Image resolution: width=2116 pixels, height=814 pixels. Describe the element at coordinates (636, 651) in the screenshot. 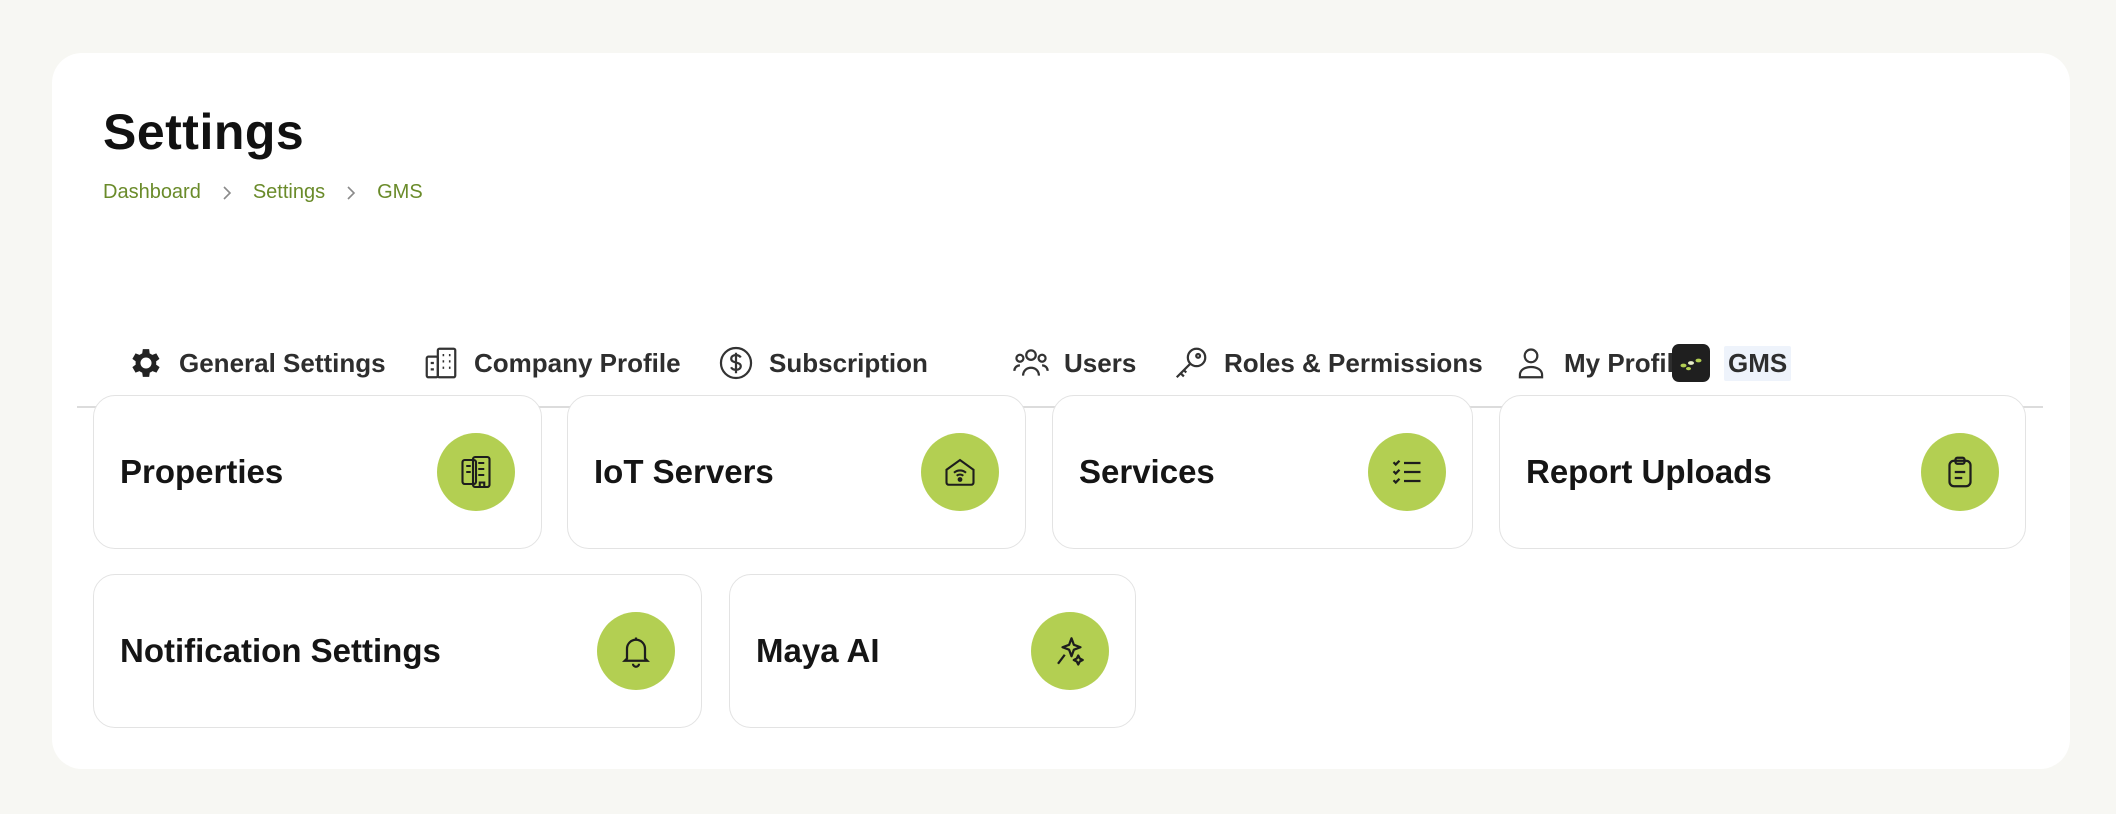

I see `bell-icon` at that location.